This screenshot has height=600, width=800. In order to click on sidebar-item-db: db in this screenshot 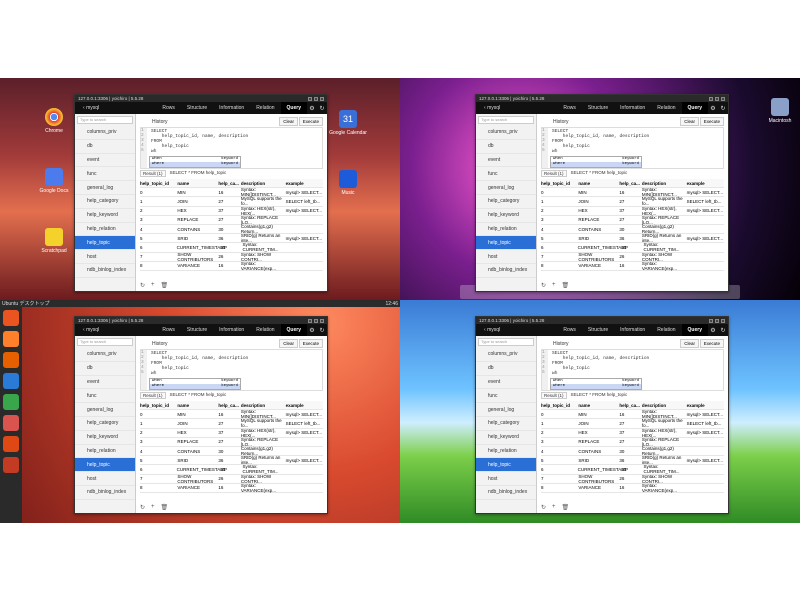, I will do `click(105, 147)`.